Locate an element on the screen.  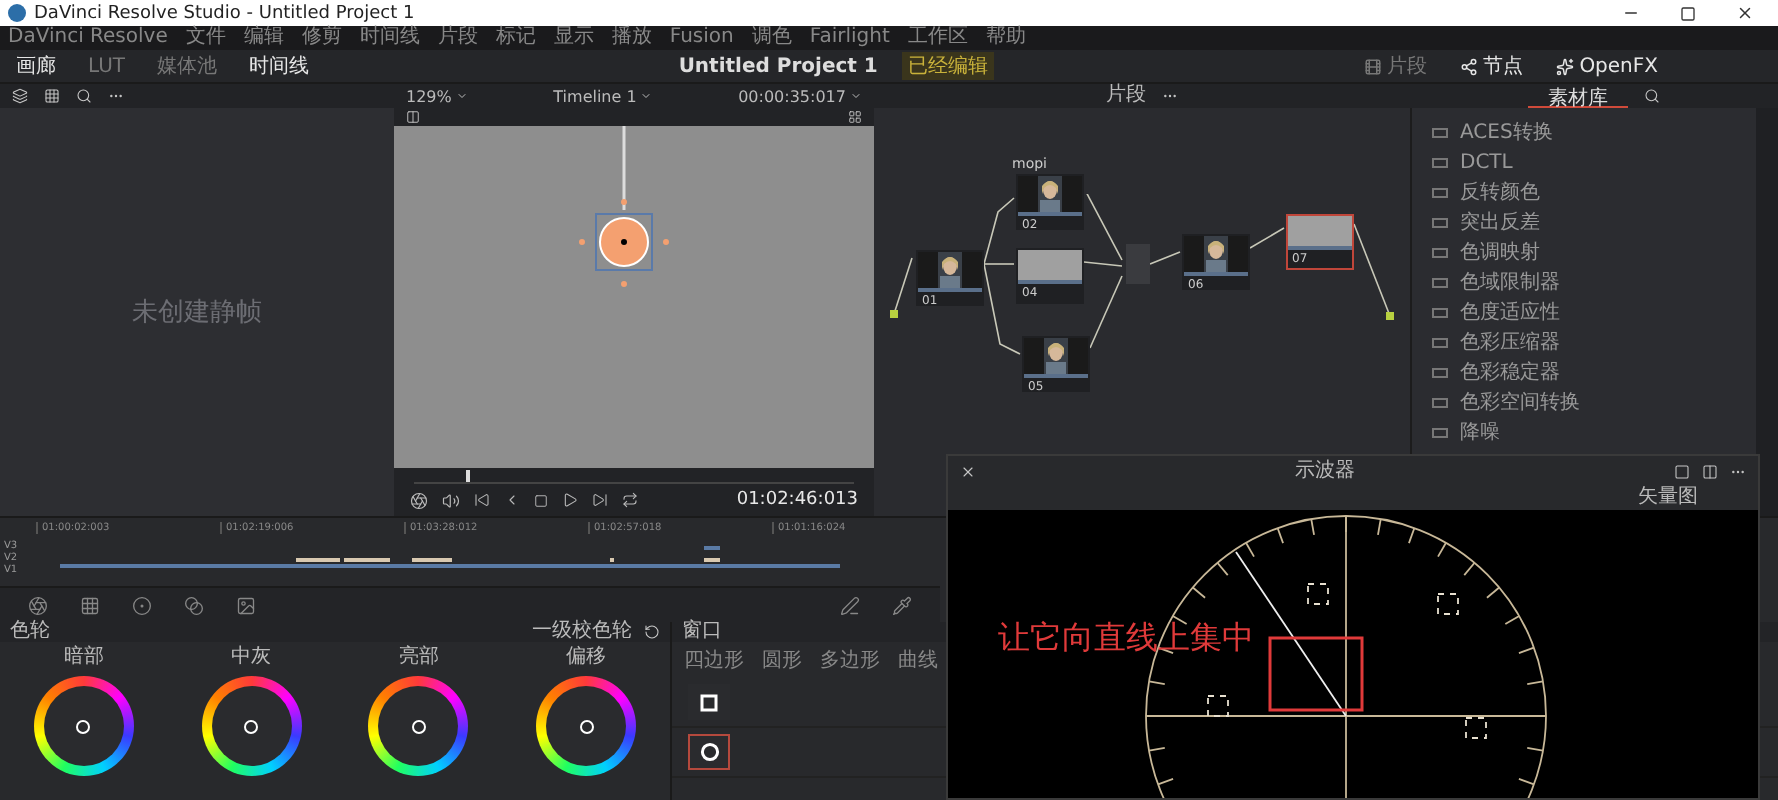
window-tool-button: 圆形 is located at coordinates (782, 660).